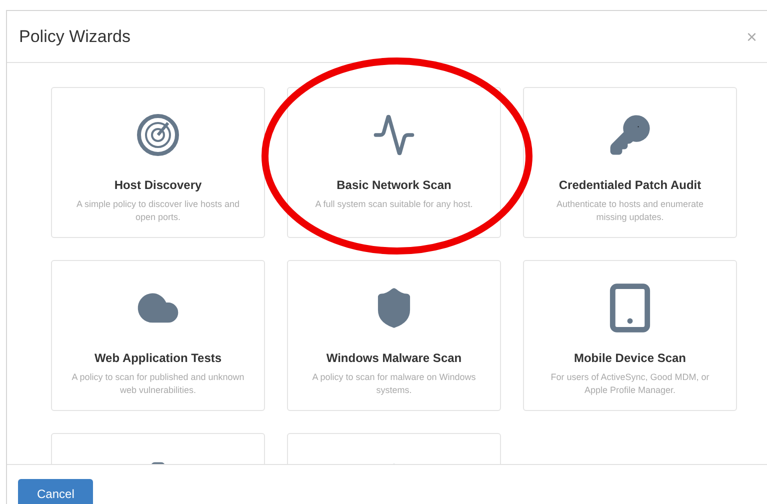 This screenshot has height=504, width=767. Describe the element at coordinates (158, 384) in the screenshot. I see `card-description: A policy to scan for published and unknown web vulnerabilities.` at that location.